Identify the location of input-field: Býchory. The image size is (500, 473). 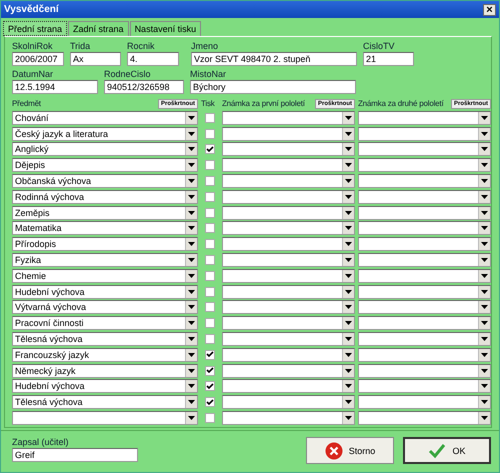
(273, 87).